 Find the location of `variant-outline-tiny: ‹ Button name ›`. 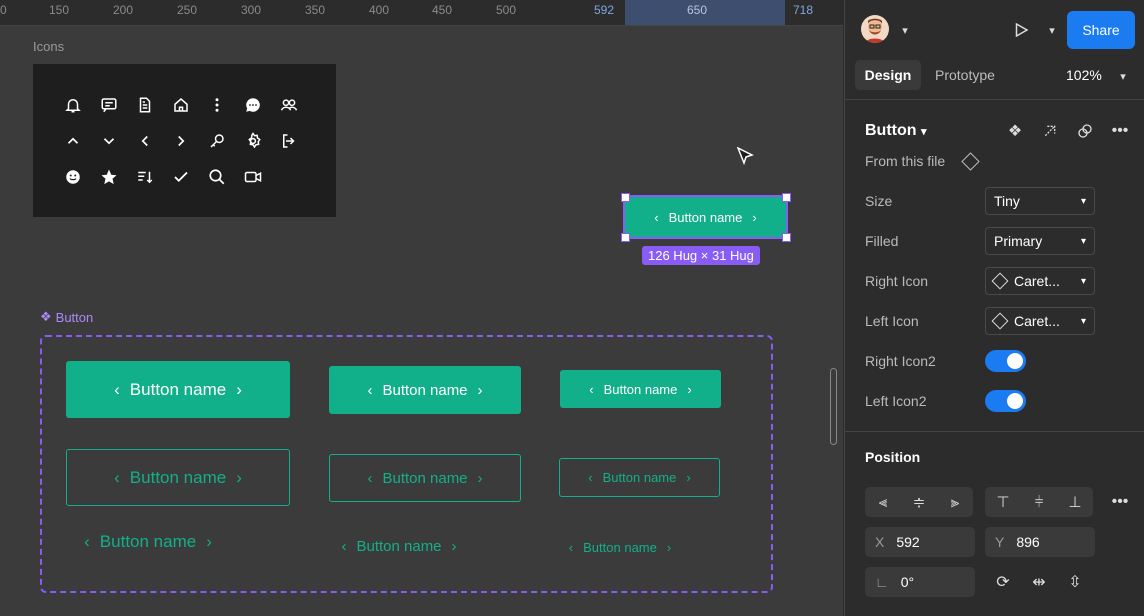

variant-outline-tiny: ‹ Button name › is located at coordinates (639, 477).